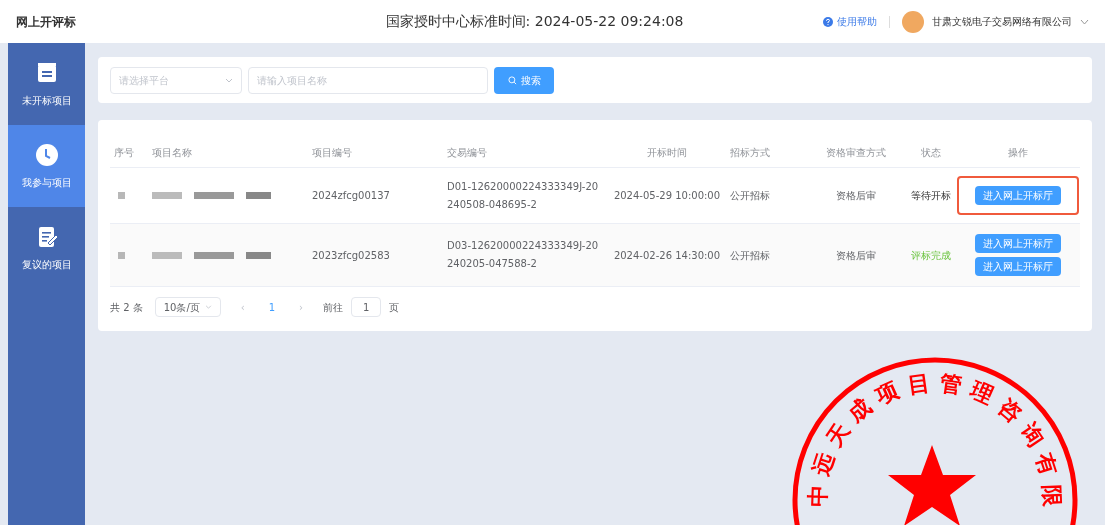  Describe the element at coordinates (913, 21) in the screenshot. I see `user-avatar` at that location.